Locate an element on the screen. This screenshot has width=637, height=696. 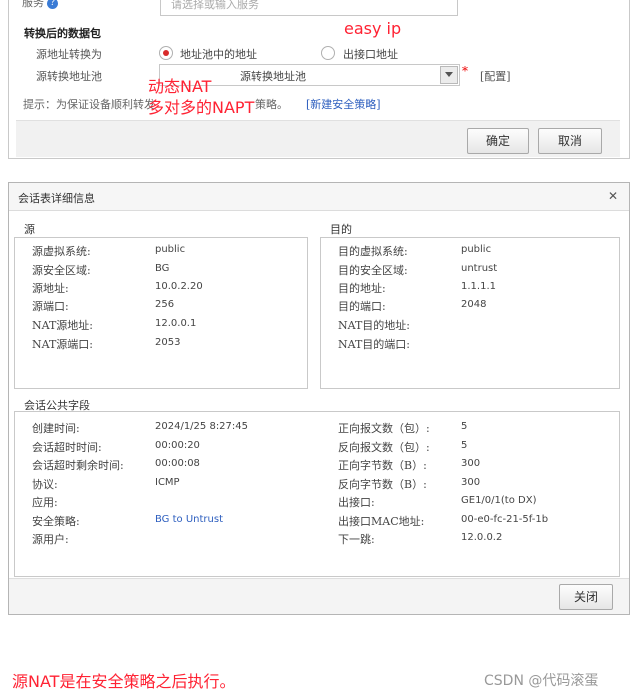
pool-select-value: 源转换地址池 is located at coordinates (273, 76).